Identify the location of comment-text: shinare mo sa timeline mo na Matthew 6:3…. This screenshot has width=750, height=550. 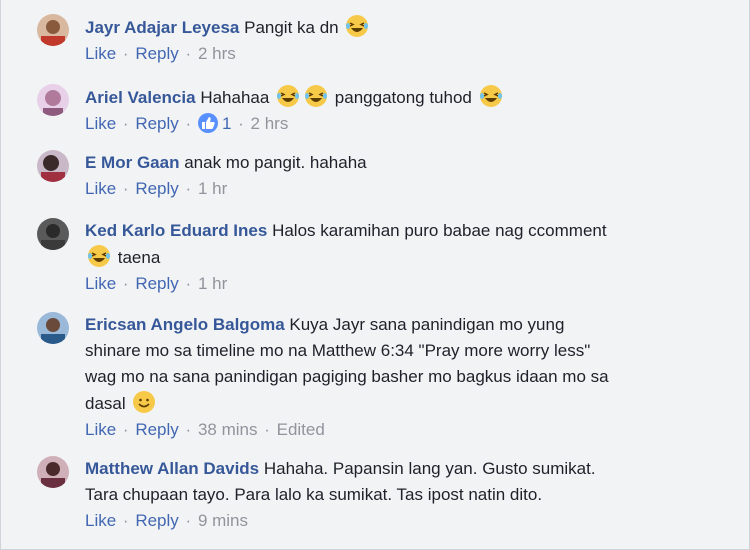
(338, 350).